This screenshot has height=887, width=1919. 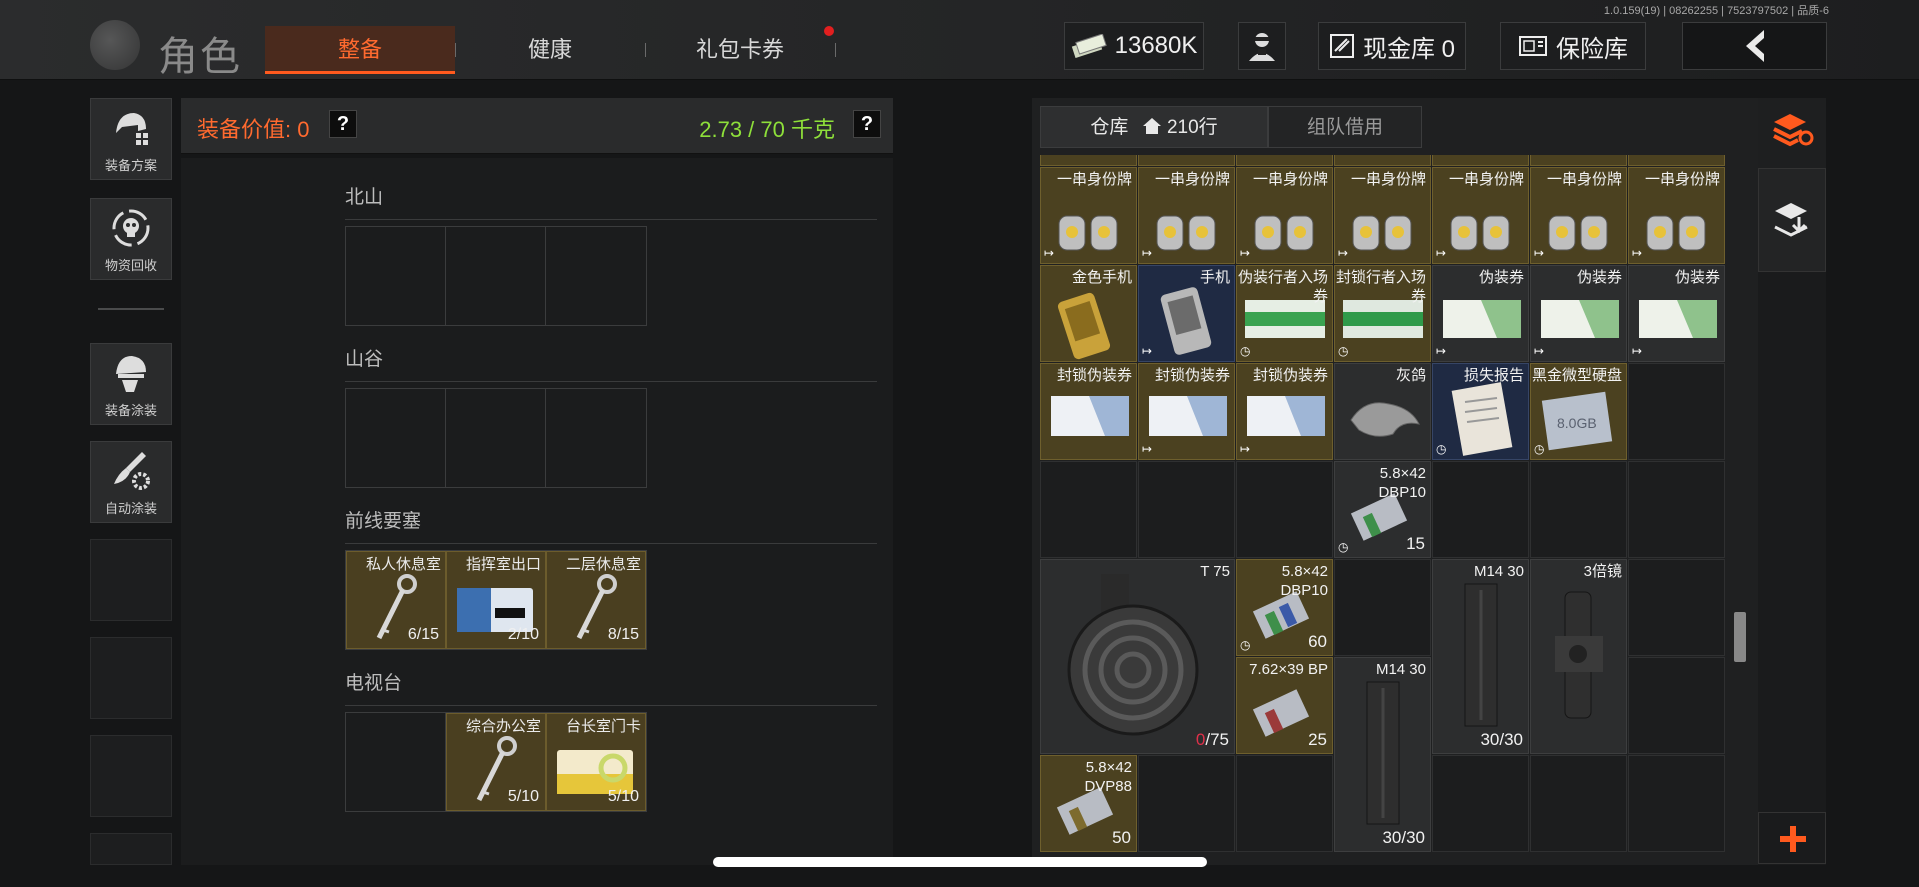 What do you see at coordinates (1573, 46) in the screenshot?
I see `safe-button: 保险库` at bounding box center [1573, 46].